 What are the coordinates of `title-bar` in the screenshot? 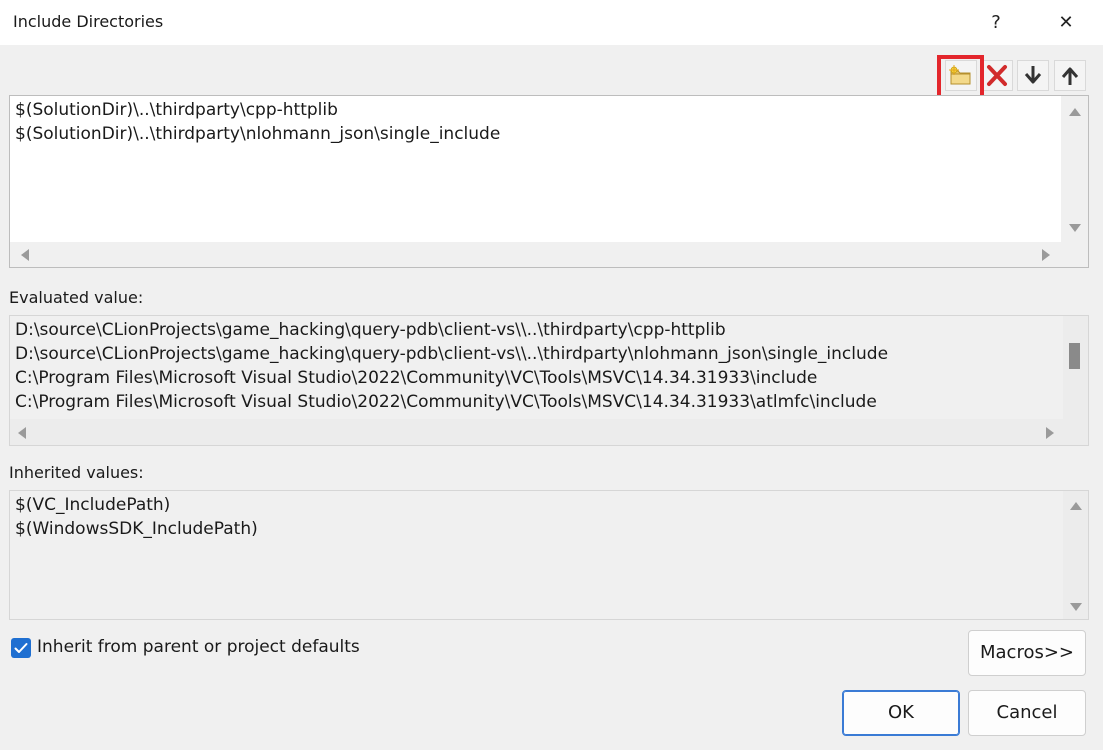 It's located at (551, 22).